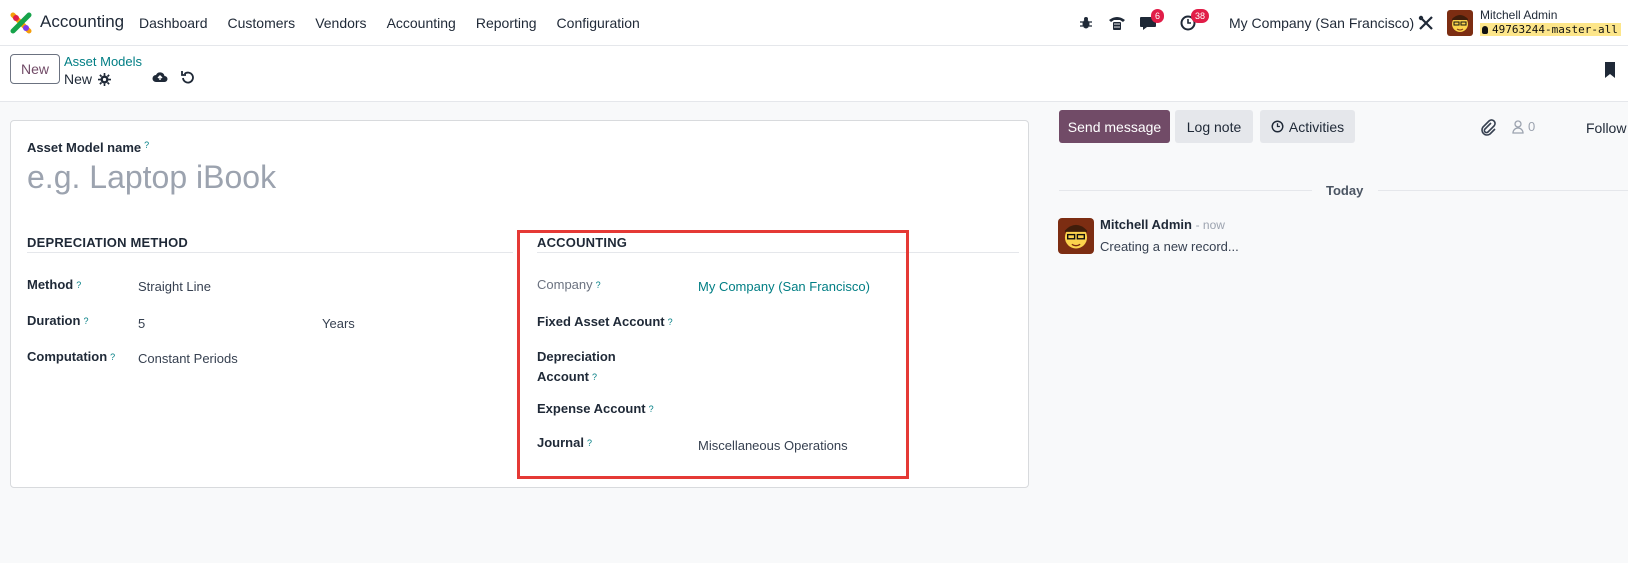 This screenshot has height=563, width=1628. Describe the element at coordinates (1426, 23) in the screenshot. I see `tools-icon` at that location.